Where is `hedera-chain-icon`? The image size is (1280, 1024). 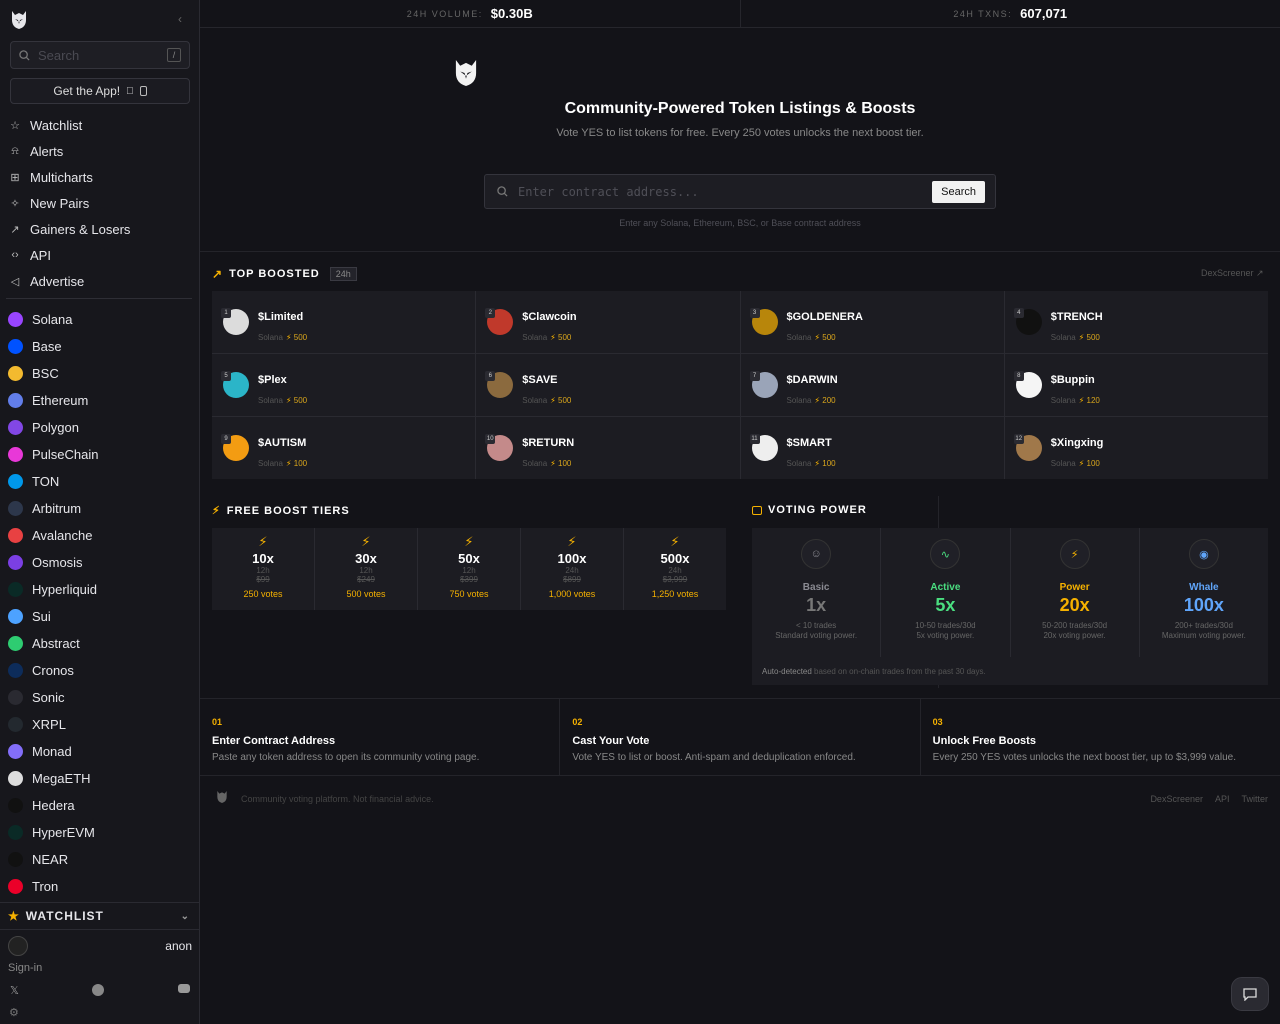 hedera-chain-icon is located at coordinates (15, 805).